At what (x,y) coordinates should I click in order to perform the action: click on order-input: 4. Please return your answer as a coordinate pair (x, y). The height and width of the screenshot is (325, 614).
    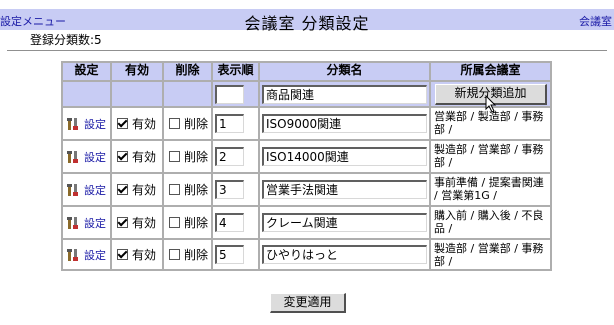
    Looking at the image, I should click on (229, 222).